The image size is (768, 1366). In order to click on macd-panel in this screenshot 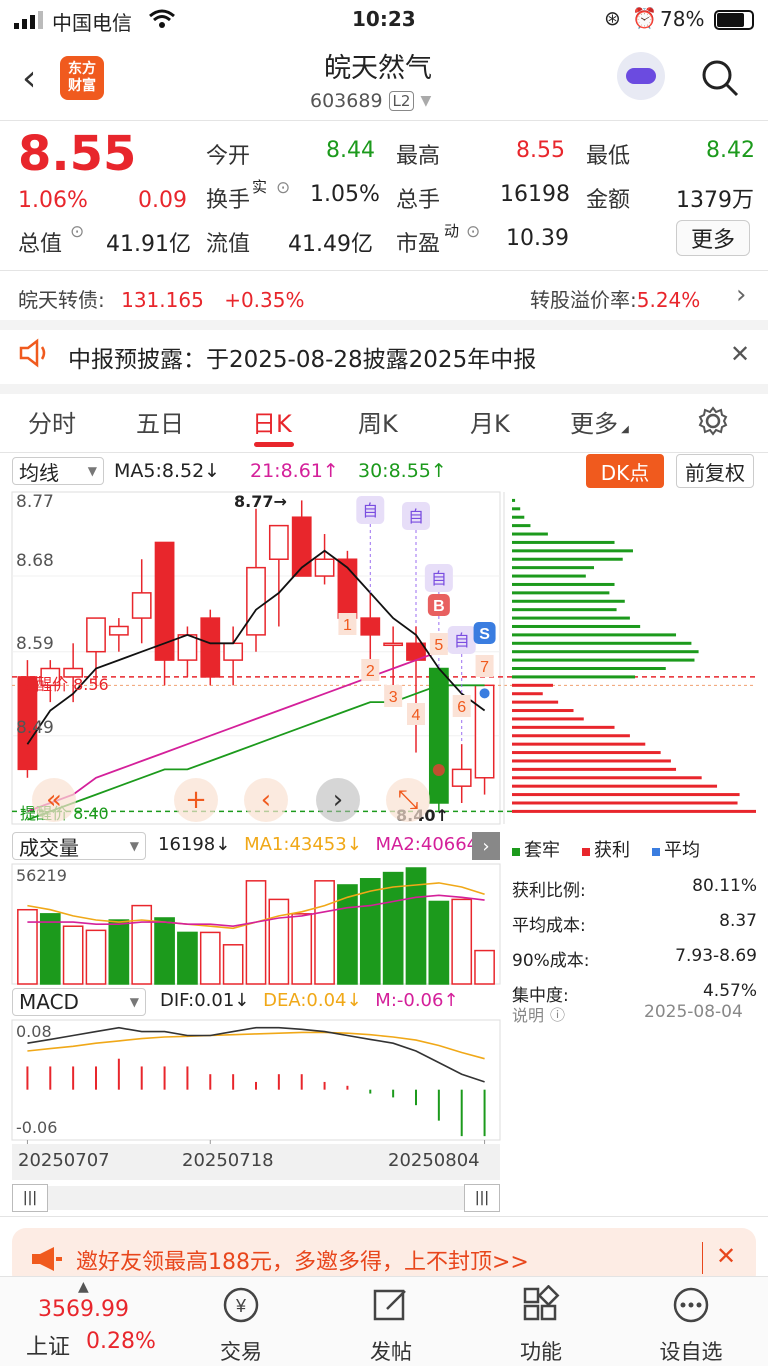, I will do `click(256, 1080)`.